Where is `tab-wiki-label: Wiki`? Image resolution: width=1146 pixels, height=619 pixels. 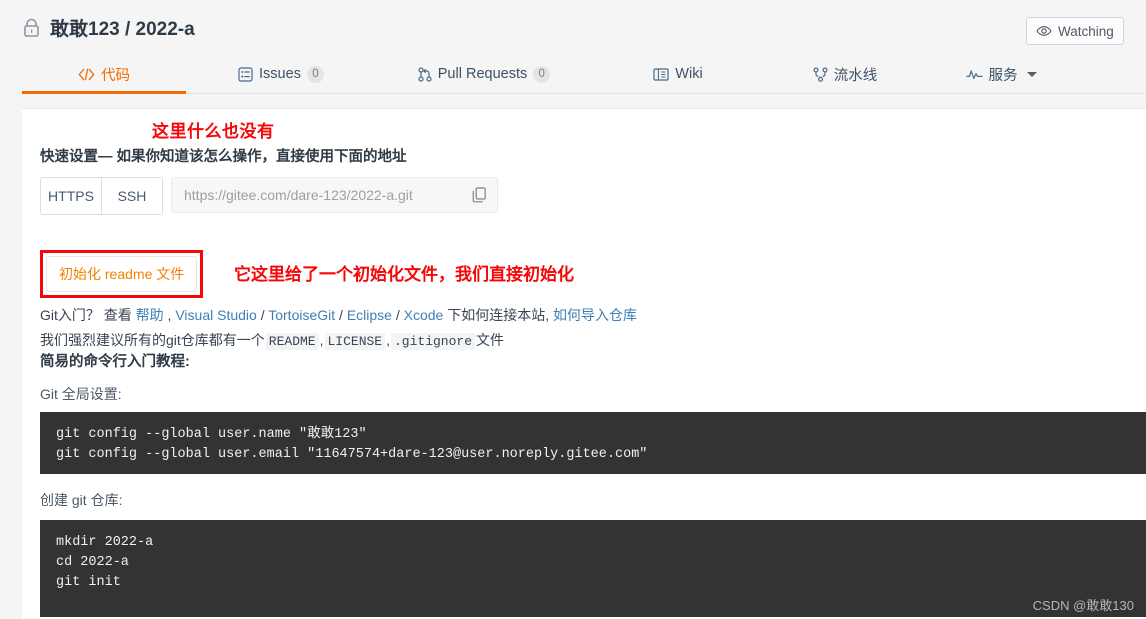 tab-wiki-label: Wiki is located at coordinates (689, 74).